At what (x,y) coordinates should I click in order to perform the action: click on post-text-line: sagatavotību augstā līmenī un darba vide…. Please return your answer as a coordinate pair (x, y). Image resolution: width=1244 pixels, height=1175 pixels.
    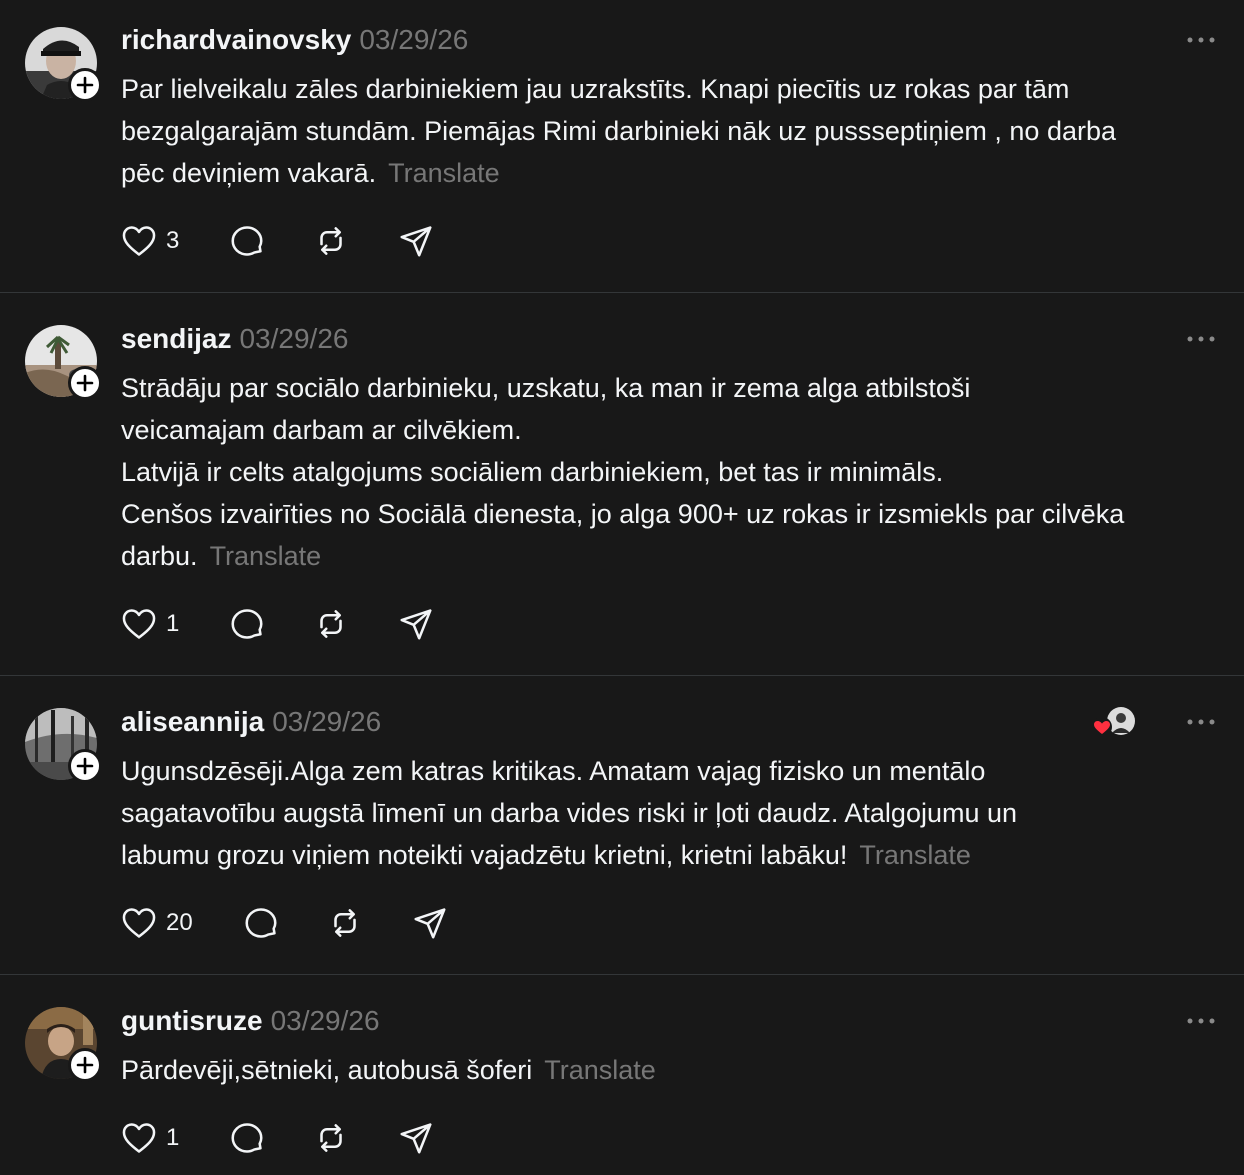
    Looking at the image, I should click on (569, 813).